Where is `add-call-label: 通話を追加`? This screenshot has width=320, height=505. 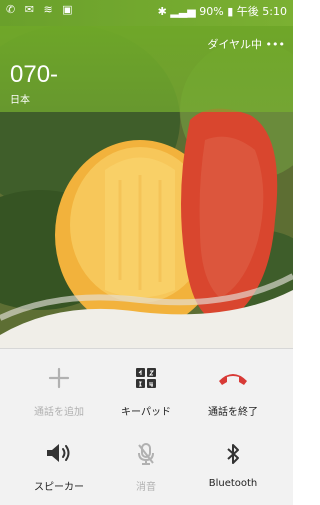
add-call-label: 通話を追加 is located at coordinates (59, 412).